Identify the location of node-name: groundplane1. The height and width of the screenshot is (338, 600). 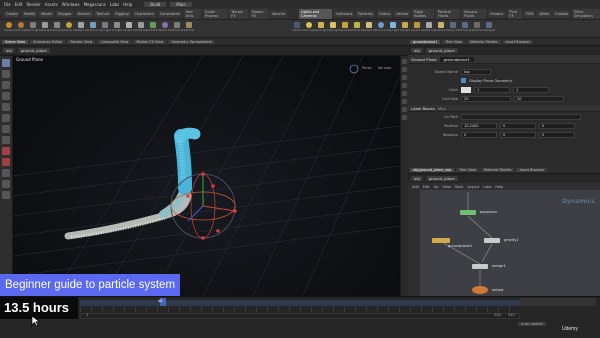
(456, 59).